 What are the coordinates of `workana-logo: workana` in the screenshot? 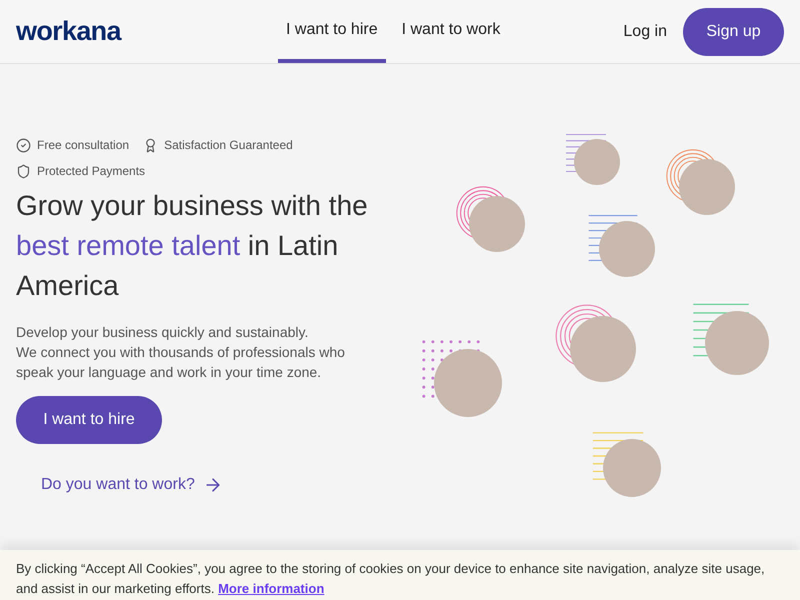 It's located at (141, 31).